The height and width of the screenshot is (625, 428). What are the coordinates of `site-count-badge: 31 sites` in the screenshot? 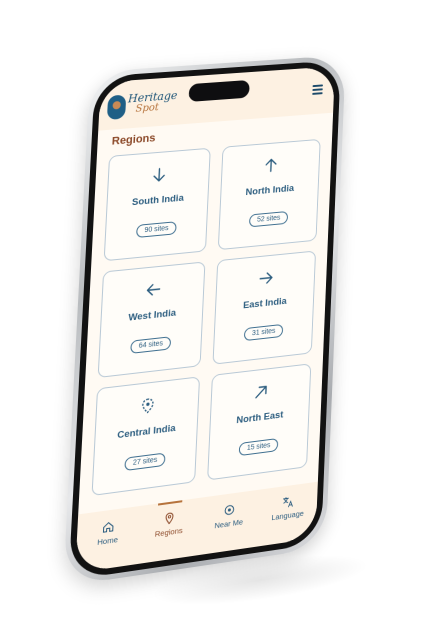 It's located at (263, 332).